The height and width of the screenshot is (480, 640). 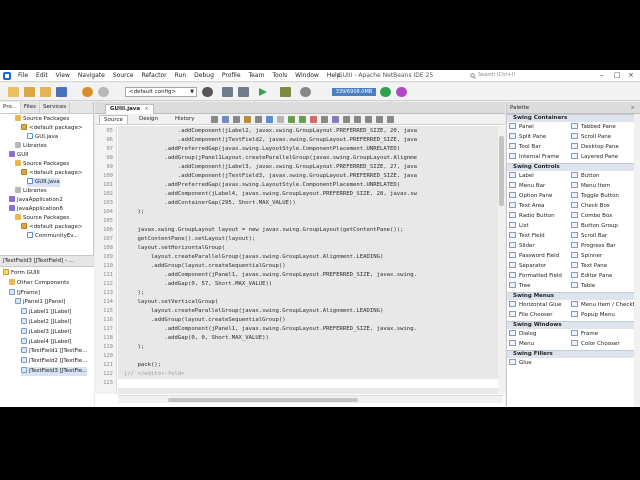 What do you see at coordinates (527, 266) in the screenshot?
I see `palette-item: Separator` at bounding box center [527, 266].